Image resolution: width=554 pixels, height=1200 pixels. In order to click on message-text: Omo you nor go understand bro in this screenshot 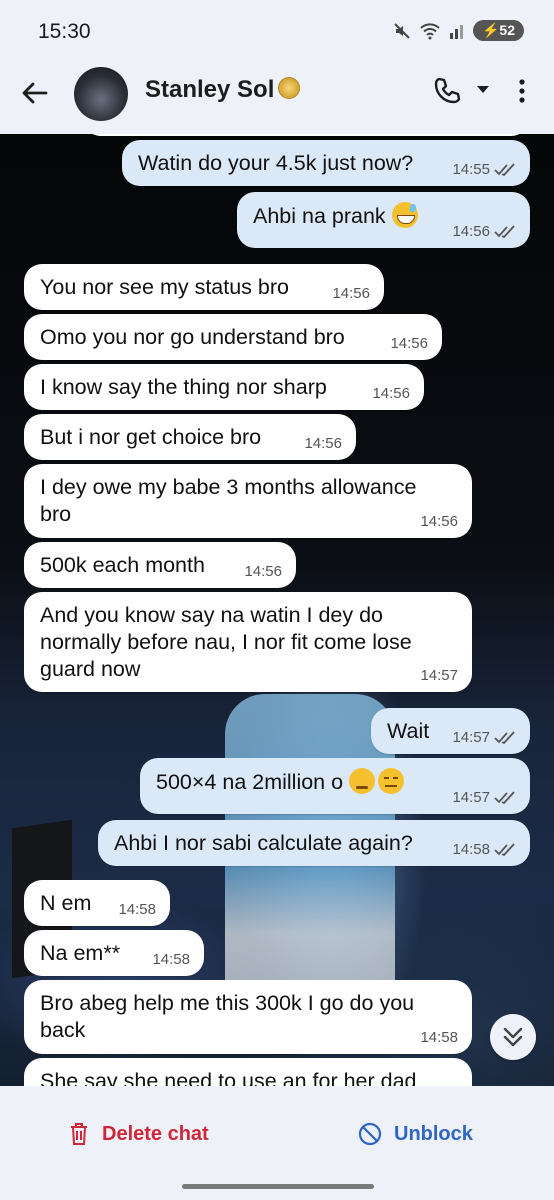, I will do `click(192, 337)`.